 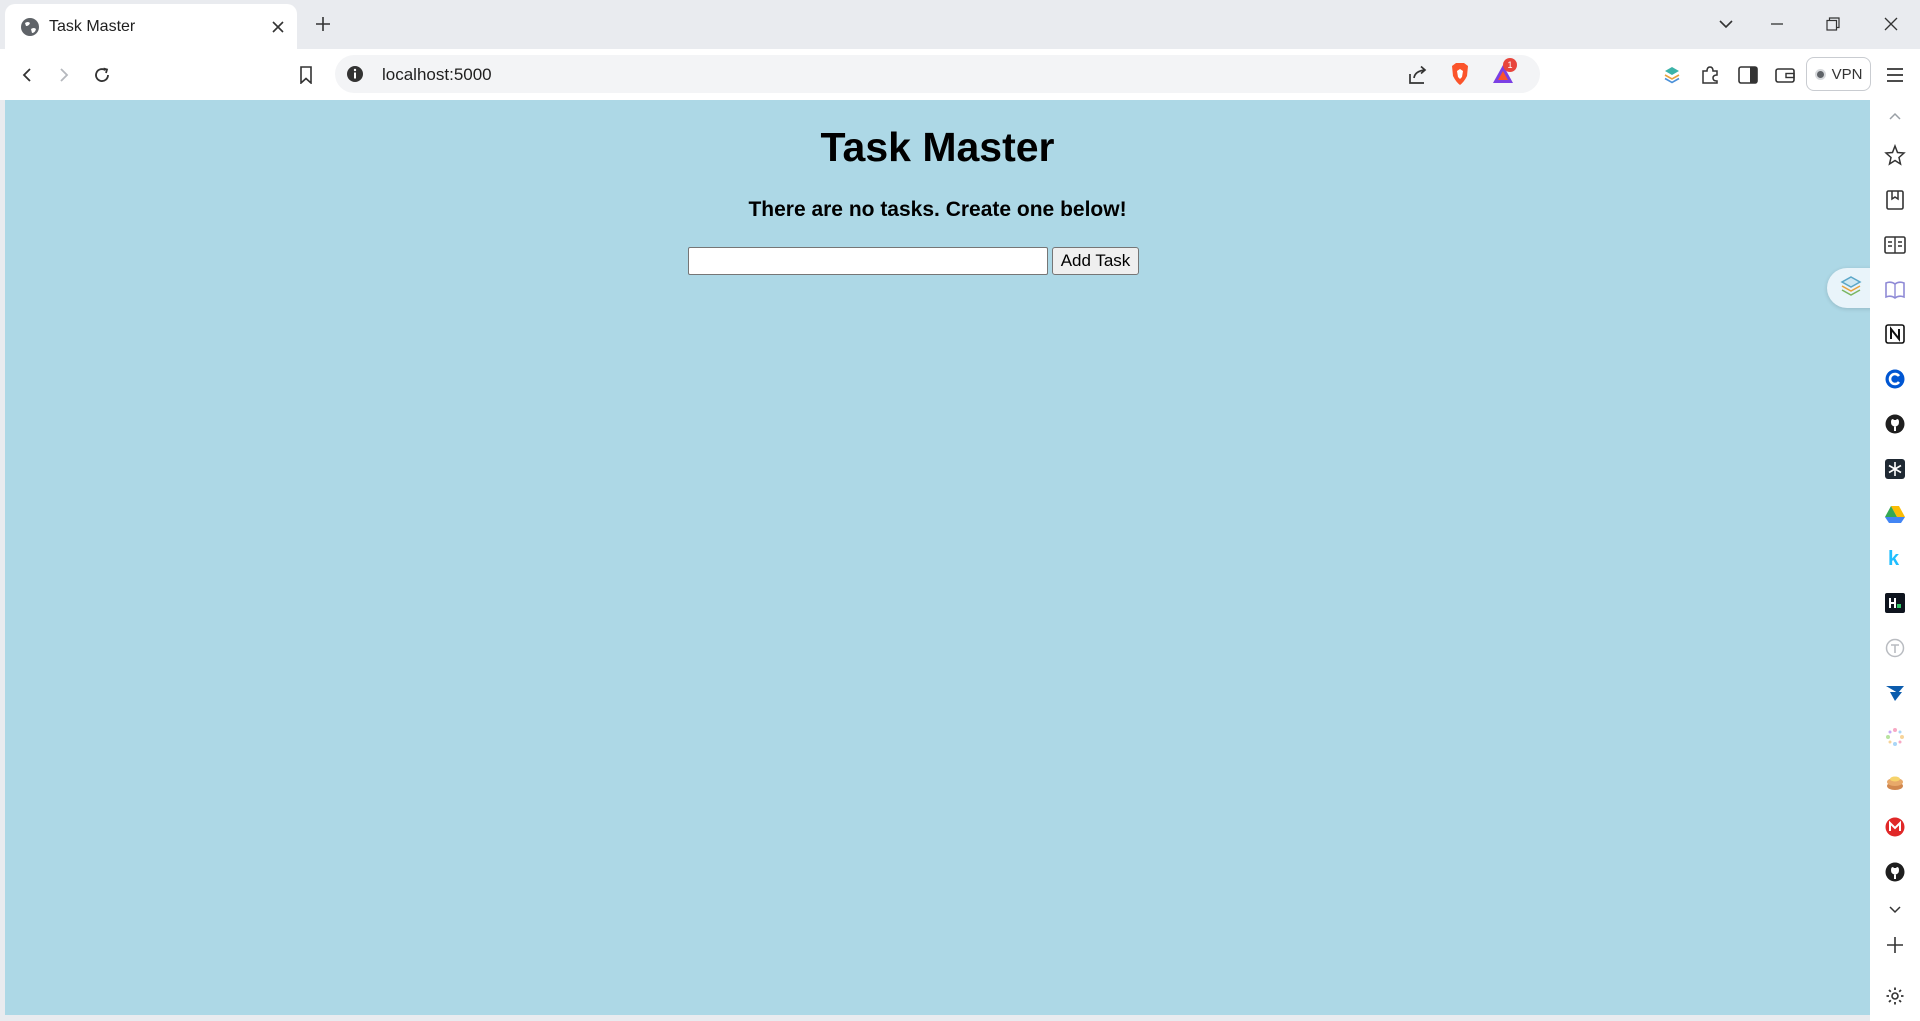 What do you see at coordinates (437, 74) in the screenshot?
I see `url-text: localhost:5000` at bounding box center [437, 74].